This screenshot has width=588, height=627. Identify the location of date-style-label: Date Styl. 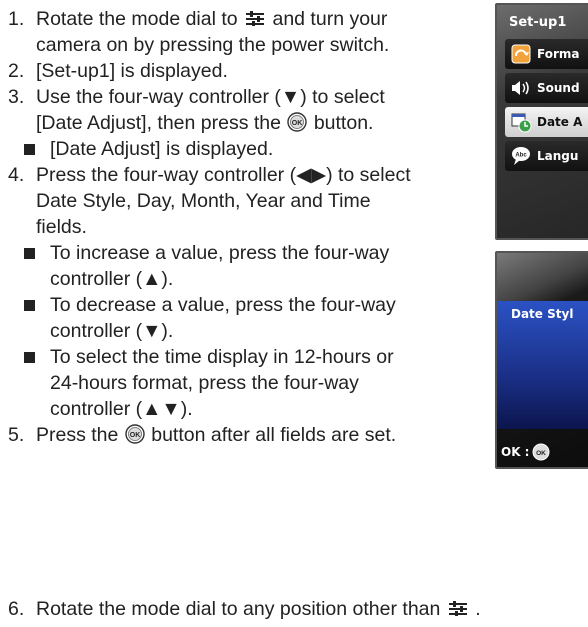
(542, 314).